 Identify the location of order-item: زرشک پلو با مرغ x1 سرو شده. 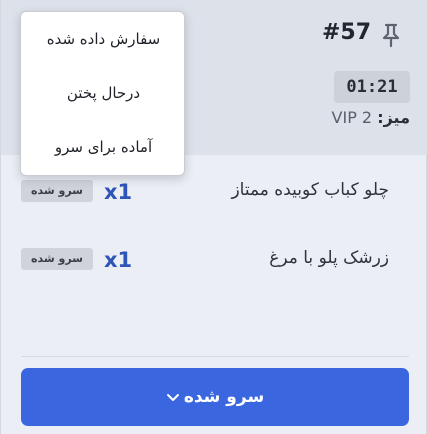
(215, 261).